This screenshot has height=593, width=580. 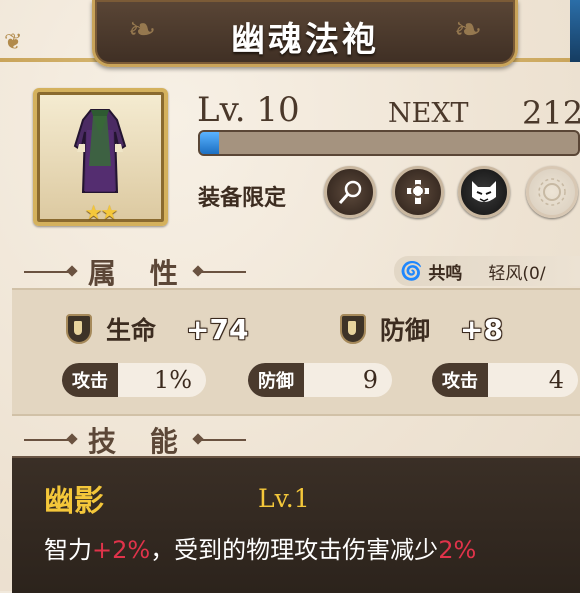 I want to click on stat-defense: 防御 +8, so click(x=422, y=329).